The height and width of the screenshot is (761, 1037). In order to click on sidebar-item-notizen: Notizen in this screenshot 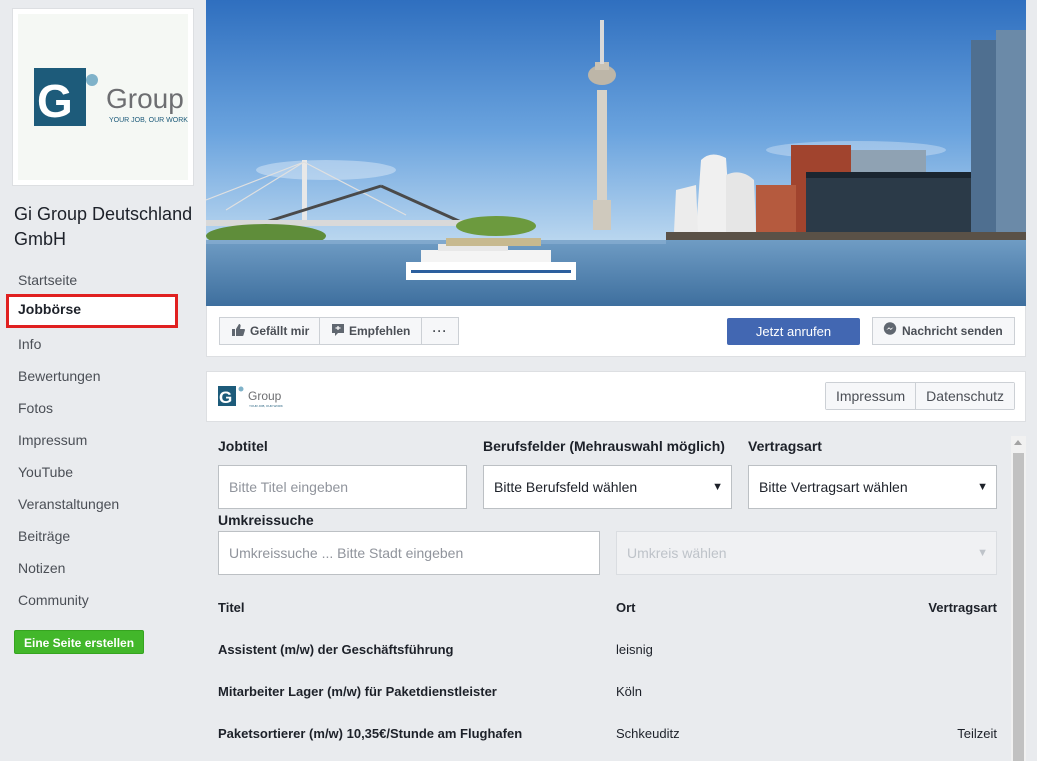, I will do `click(100, 568)`.